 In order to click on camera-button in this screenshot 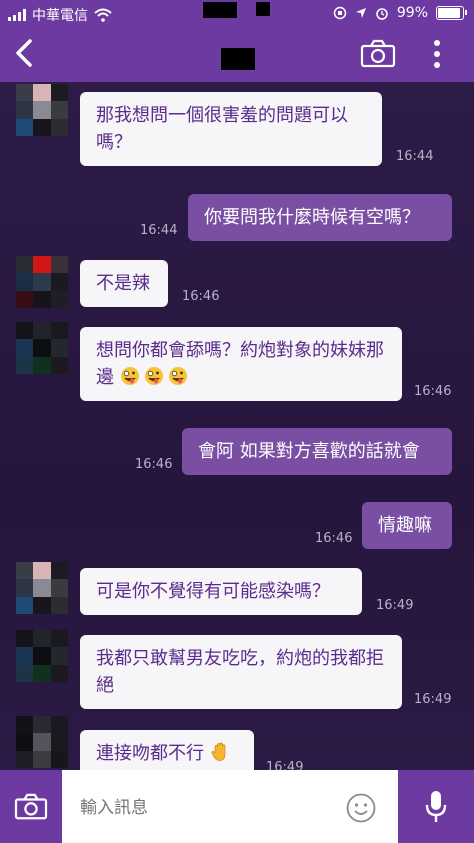, I will do `click(31, 806)`.